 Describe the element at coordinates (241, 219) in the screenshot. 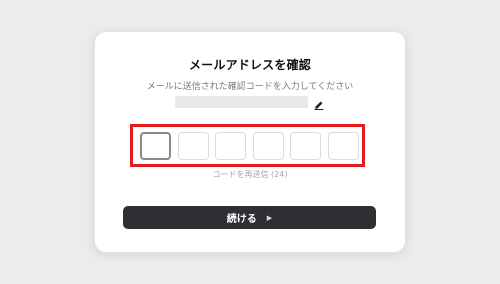

I see `continue-button-label: 続ける` at that location.